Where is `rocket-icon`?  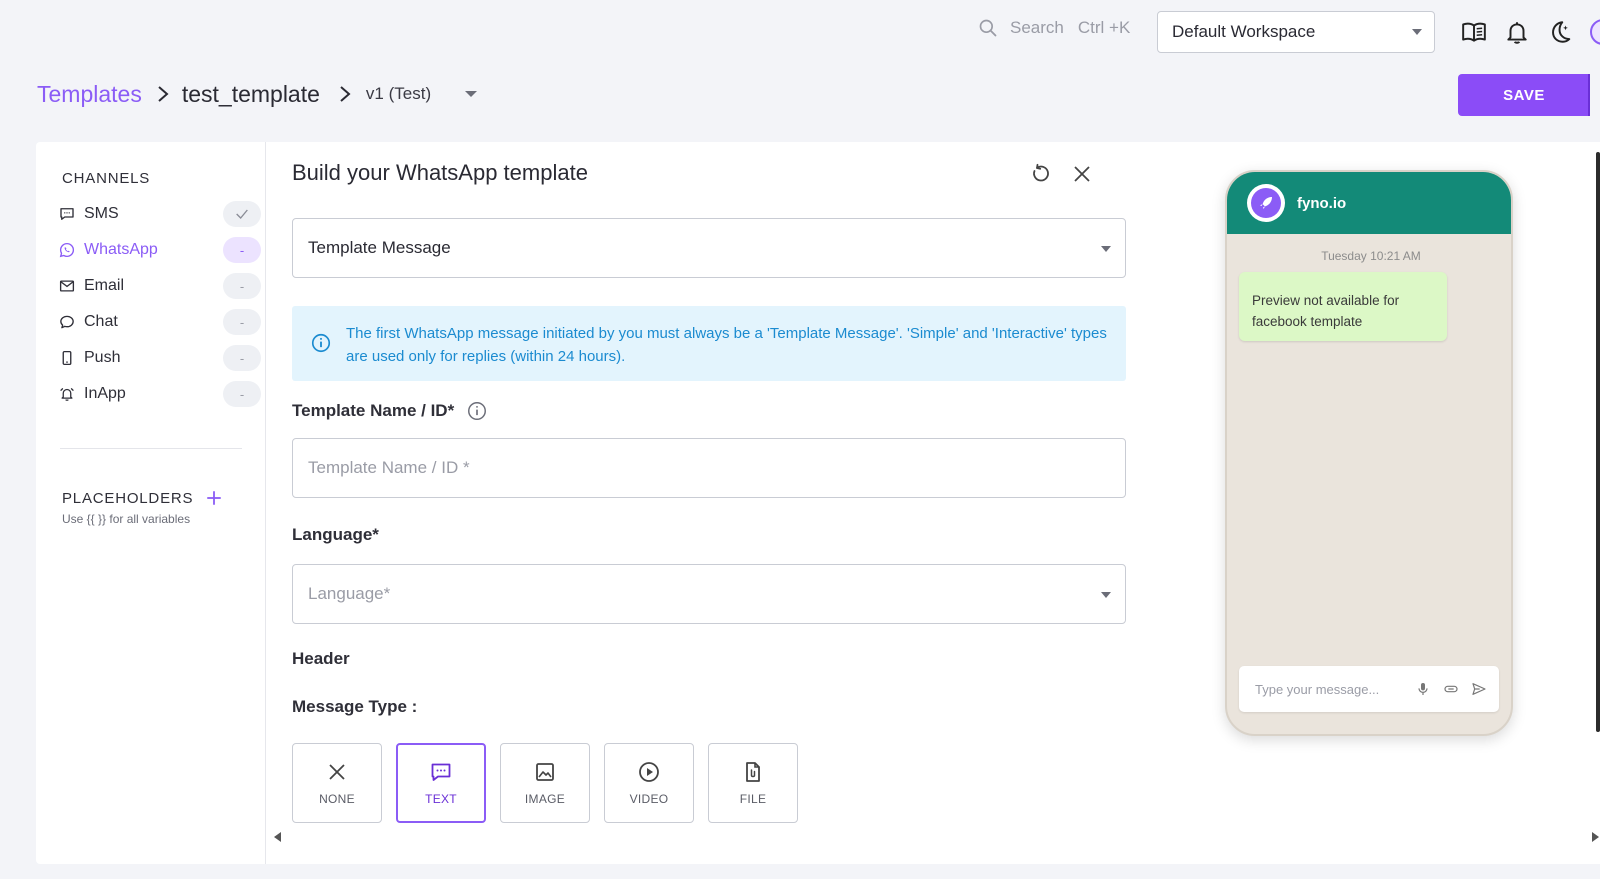
rocket-icon is located at coordinates (1266, 203).